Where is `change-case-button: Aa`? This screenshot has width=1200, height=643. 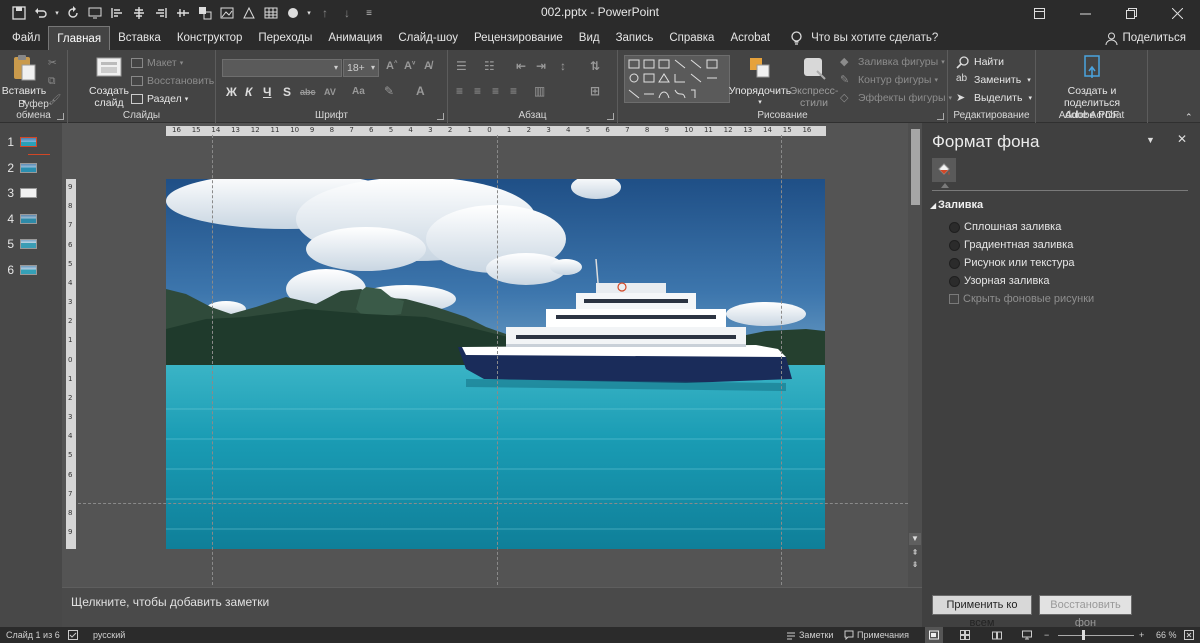 change-case-button: Aa is located at coordinates (358, 91).